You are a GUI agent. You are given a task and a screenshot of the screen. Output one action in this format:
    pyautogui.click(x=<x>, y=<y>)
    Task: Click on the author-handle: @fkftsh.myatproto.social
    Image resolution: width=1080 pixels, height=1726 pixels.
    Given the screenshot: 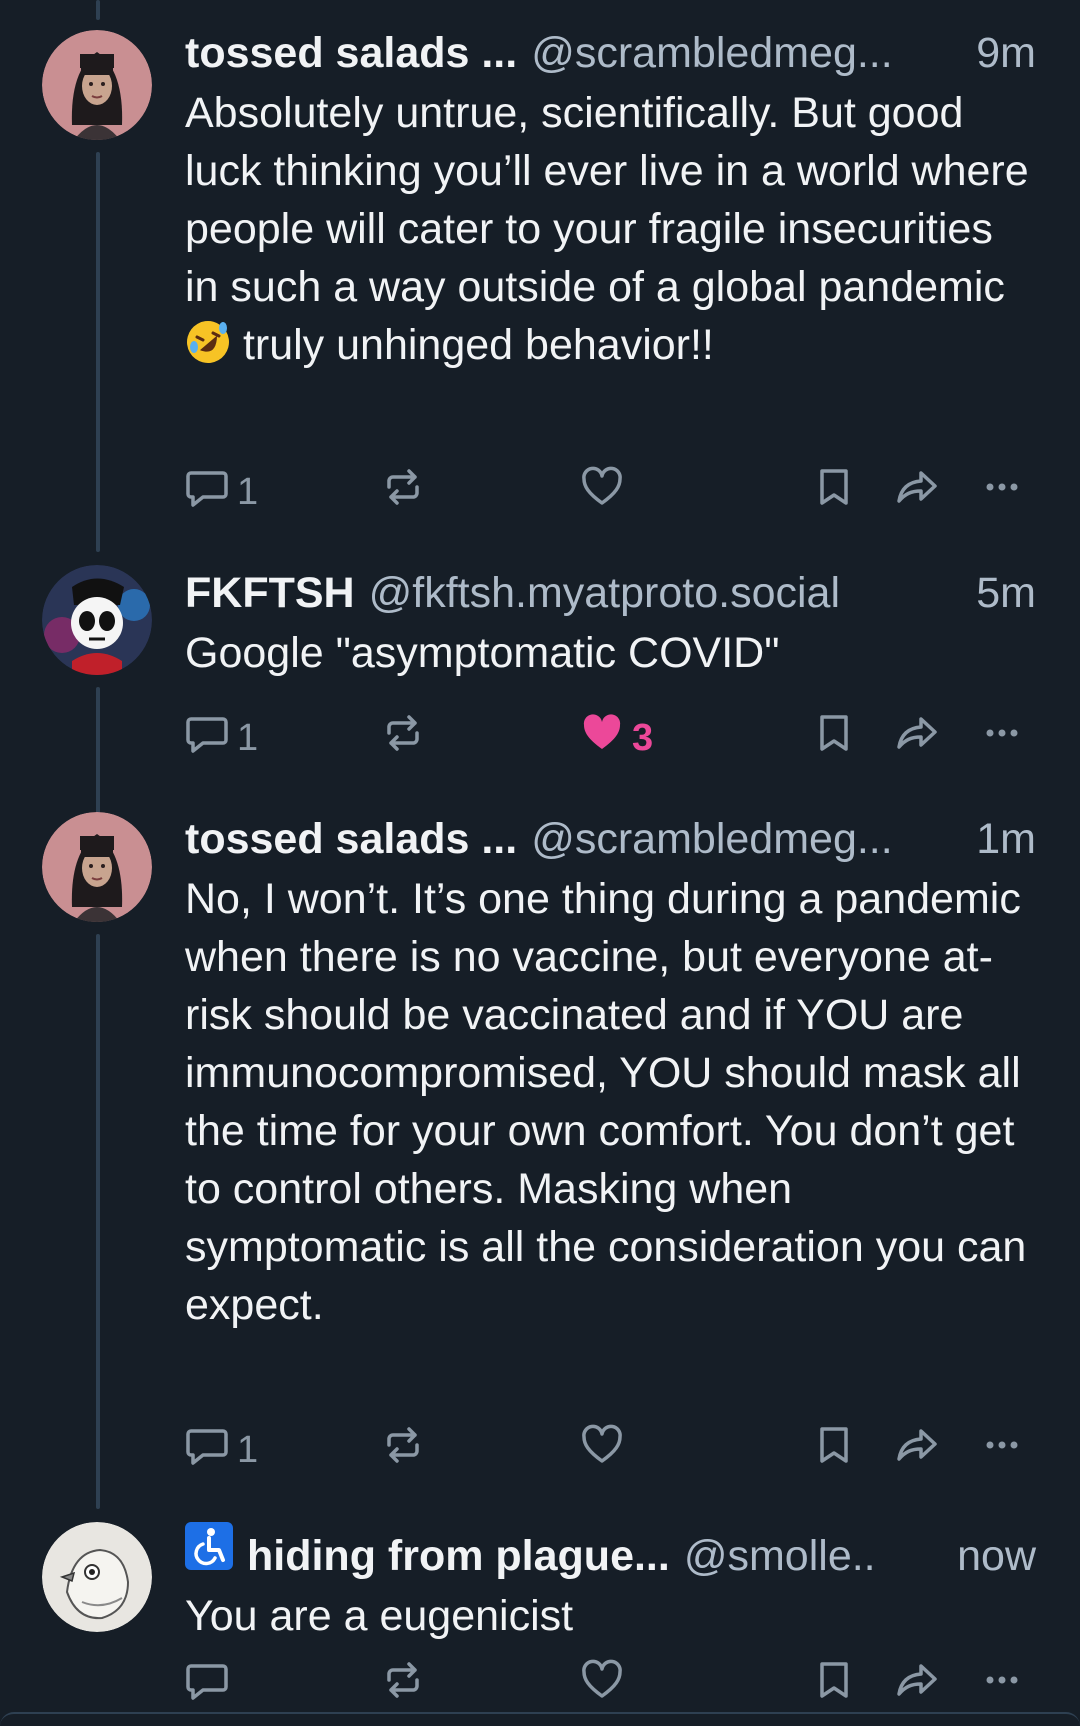 What is the action you would take?
    pyautogui.click(x=604, y=593)
    